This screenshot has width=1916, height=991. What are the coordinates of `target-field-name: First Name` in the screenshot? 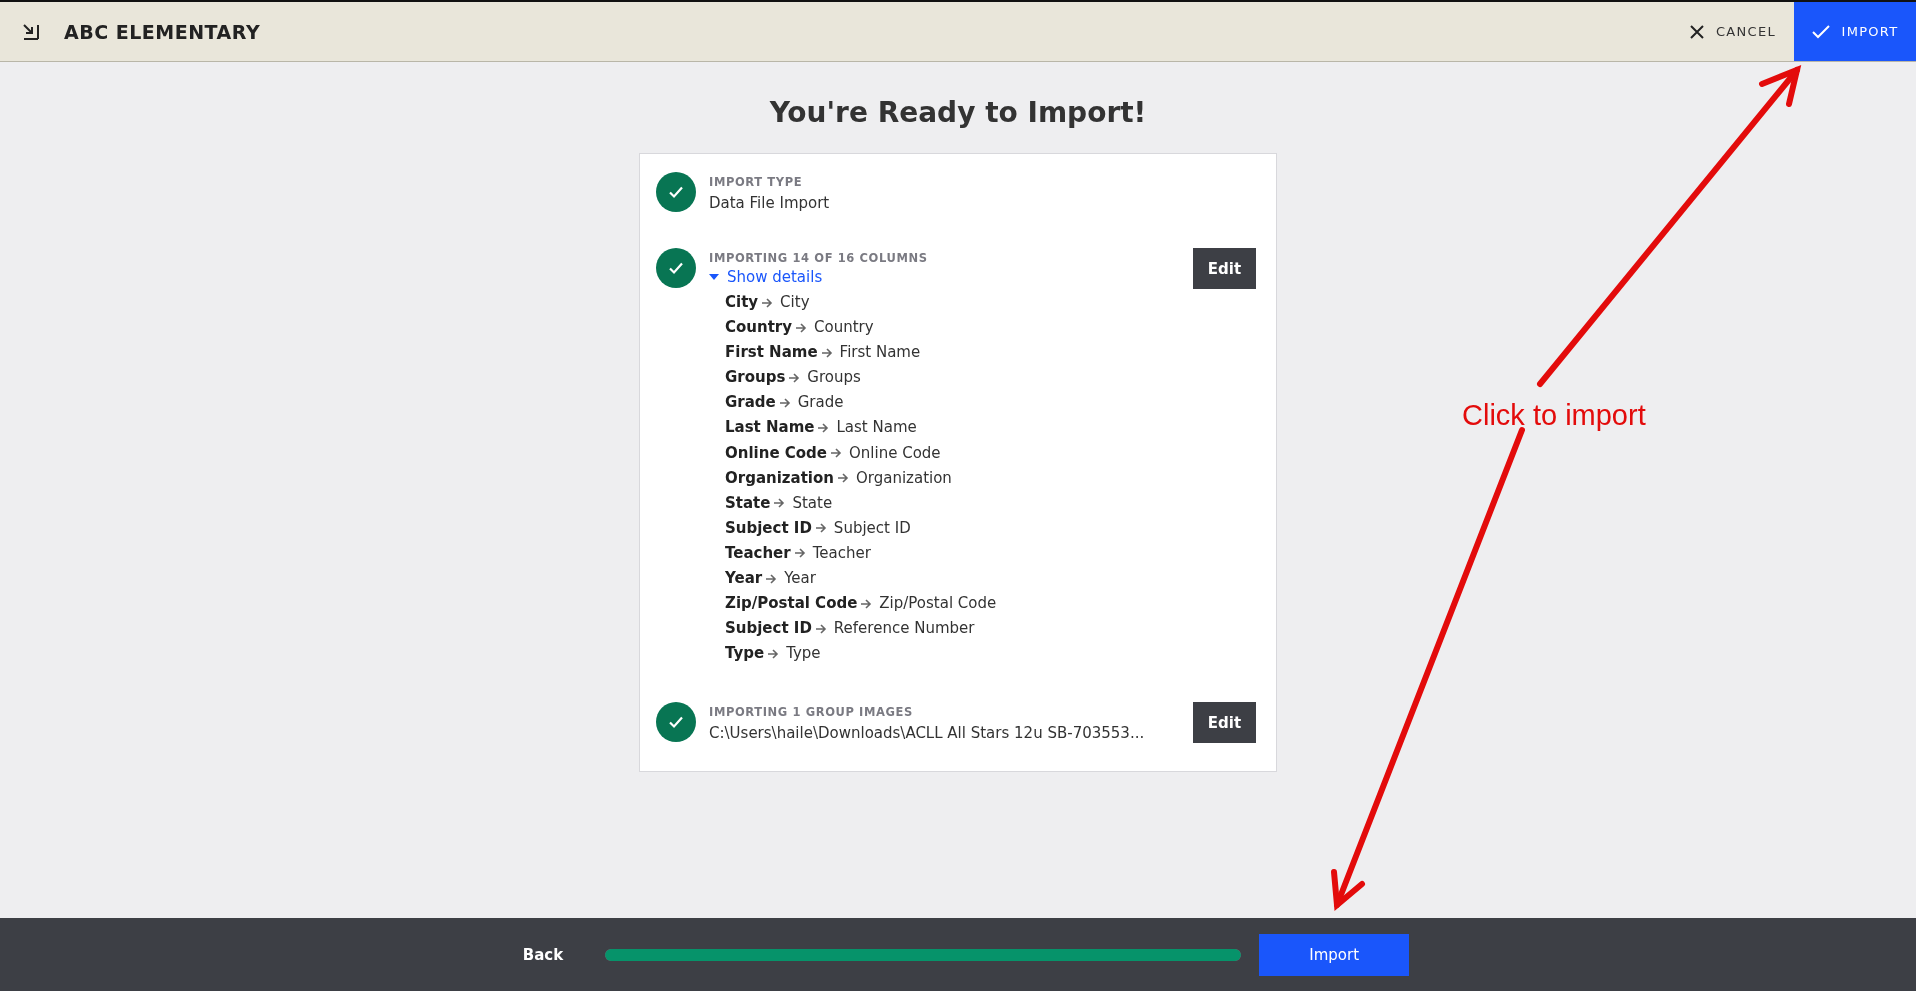 It's located at (880, 353).